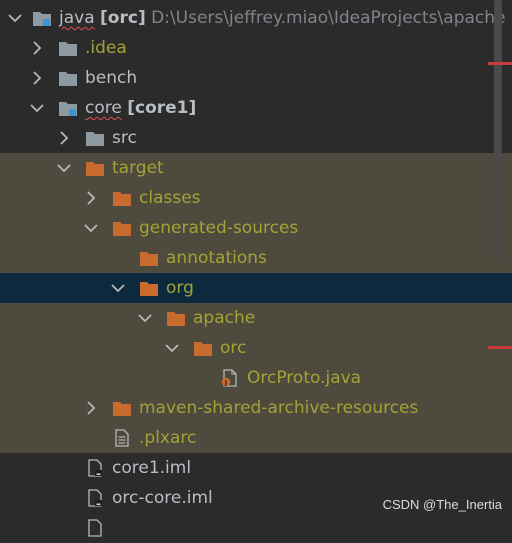 The image size is (512, 543). I want to click on tree-row-core: core [core1], so click(256, 108).